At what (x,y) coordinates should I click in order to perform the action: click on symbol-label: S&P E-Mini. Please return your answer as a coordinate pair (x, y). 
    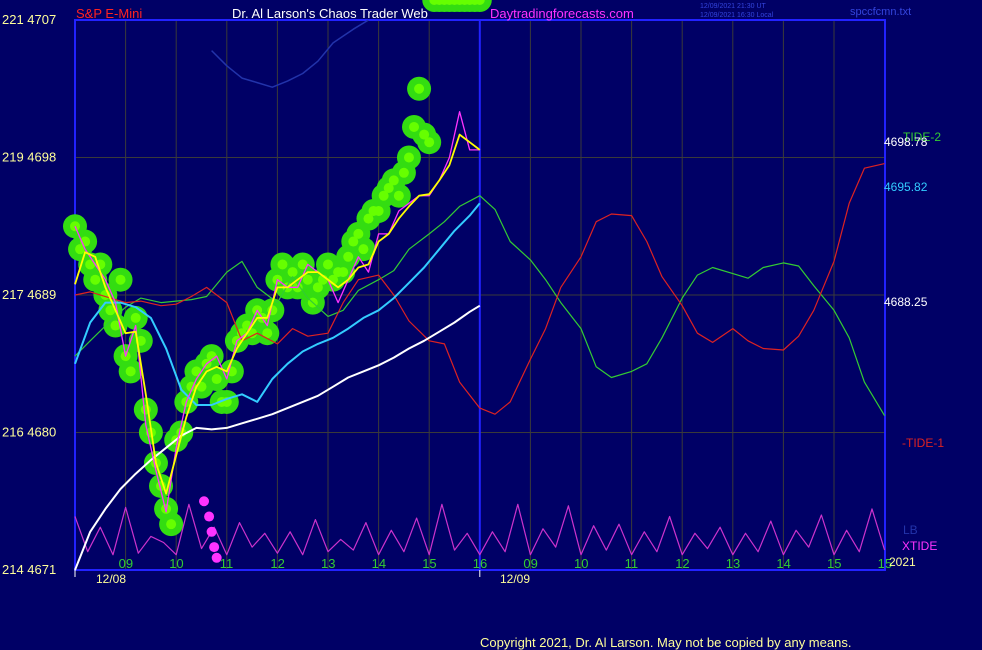
    Looking at the image, I should click on (109, 13).